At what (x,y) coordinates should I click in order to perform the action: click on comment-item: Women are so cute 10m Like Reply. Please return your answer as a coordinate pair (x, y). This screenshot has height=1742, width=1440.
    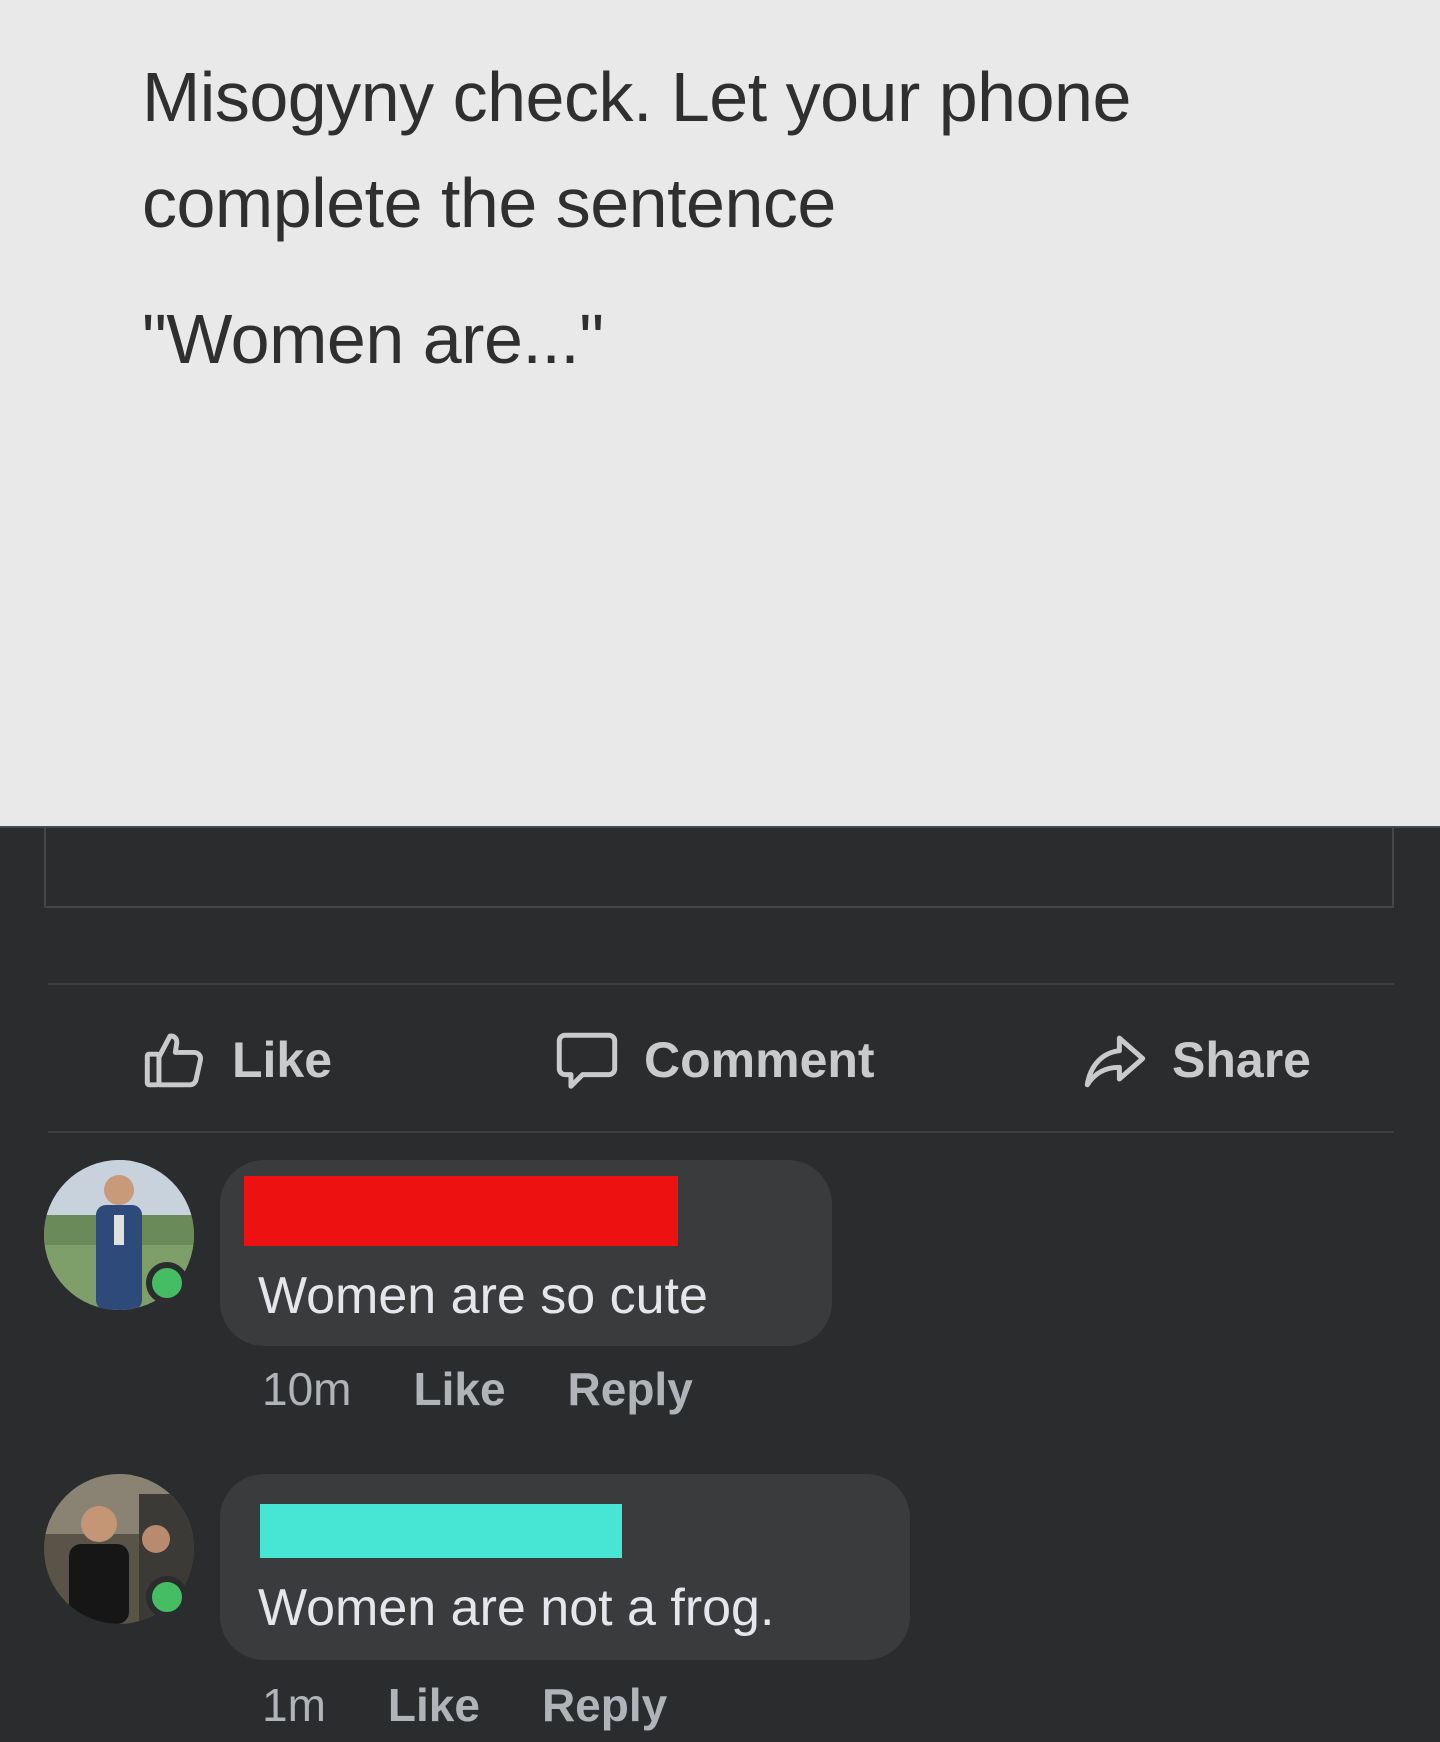
    Looking at the image, I should click on (719, 1290).